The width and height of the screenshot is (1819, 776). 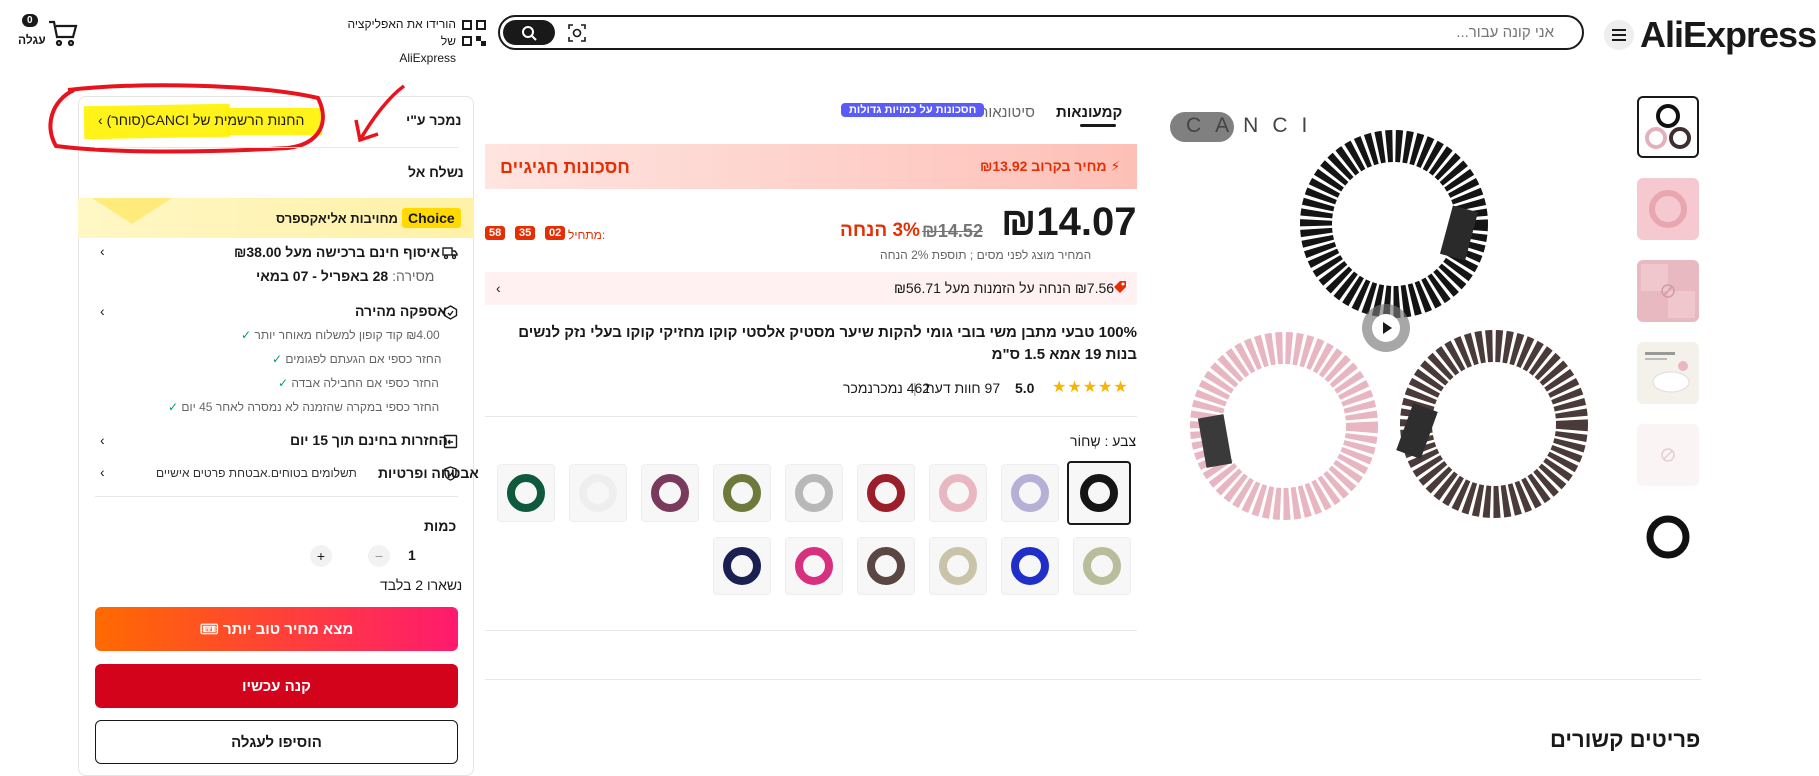 I want to click on benefit-item: החזר כספי אם הגעתם לפגומים ✓, so click(x=356, y=359).